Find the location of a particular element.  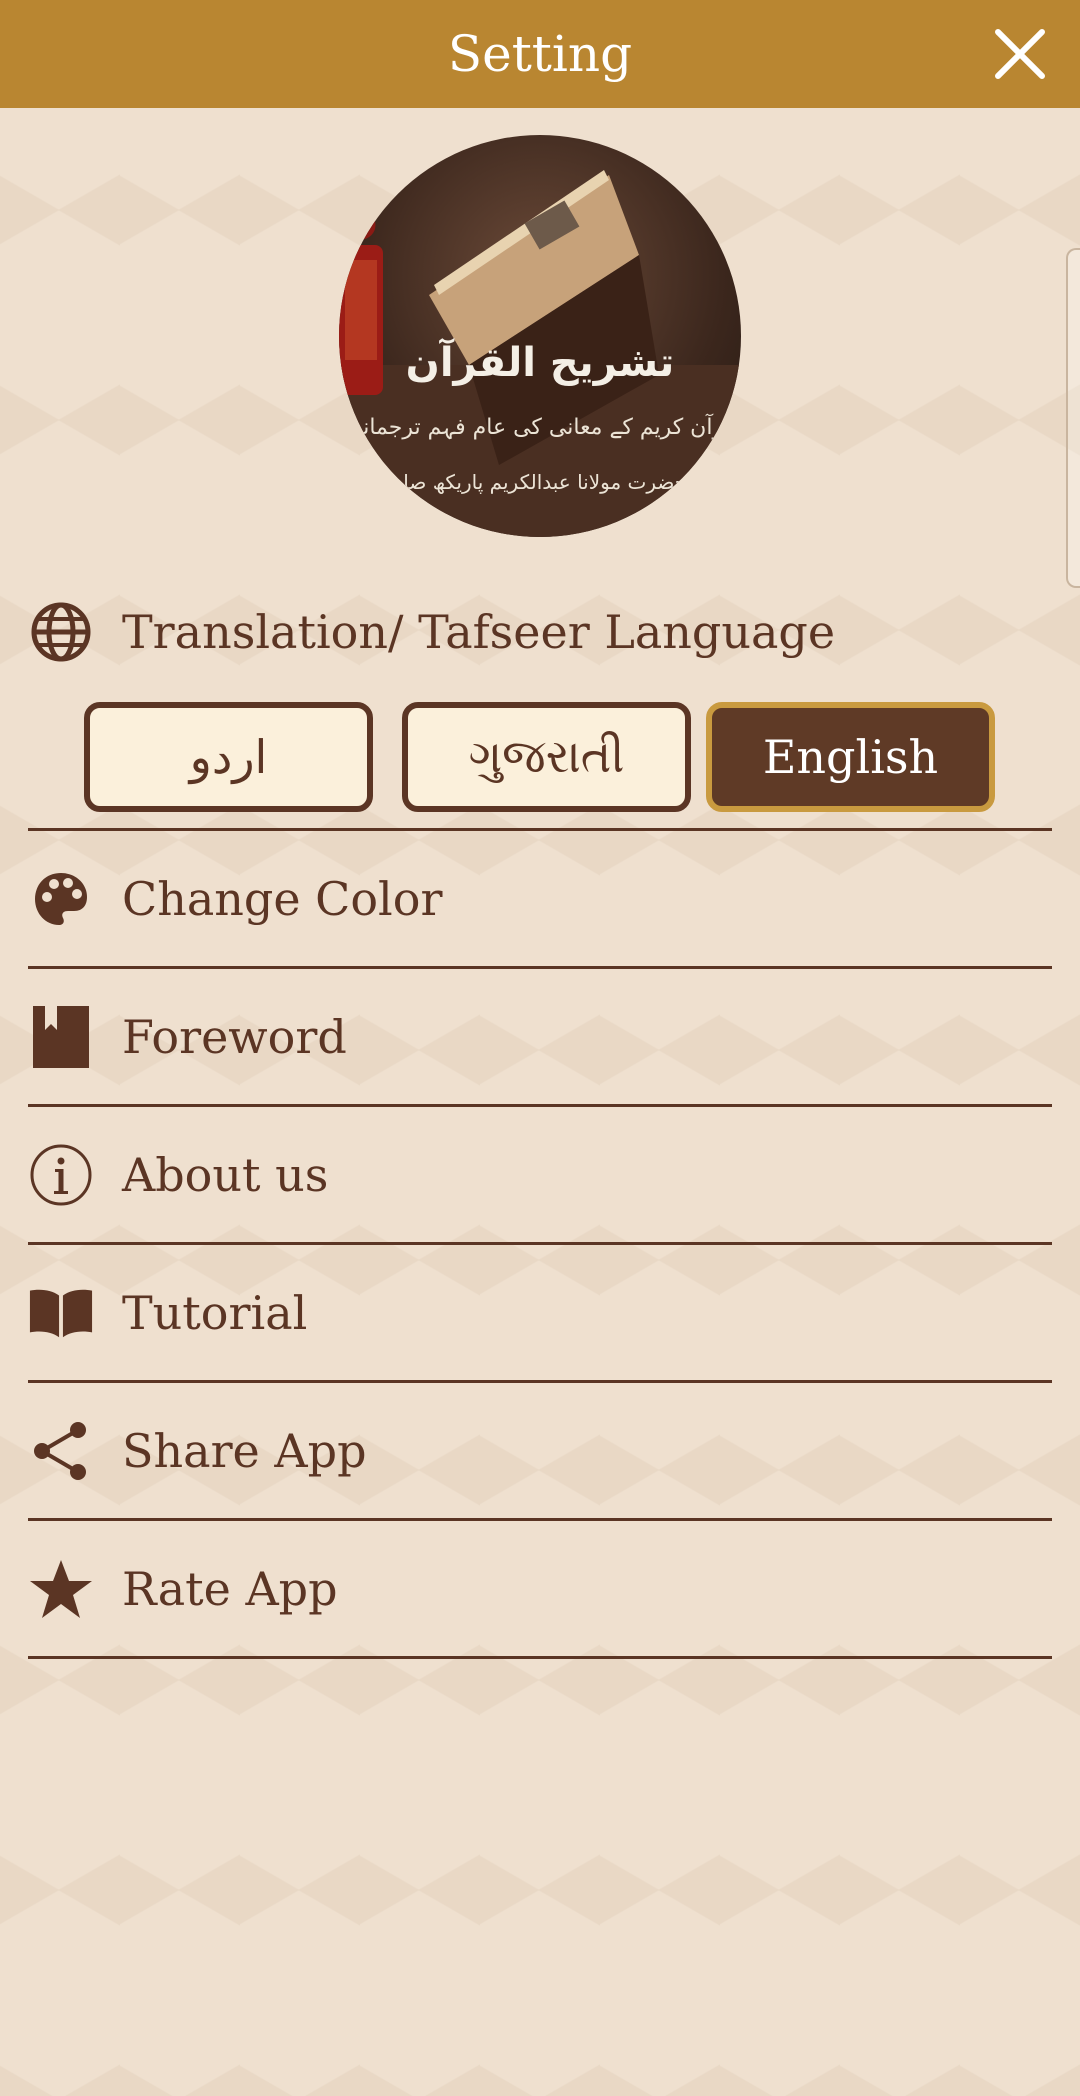

app-header: Setting is located at coordinates (540, 54).